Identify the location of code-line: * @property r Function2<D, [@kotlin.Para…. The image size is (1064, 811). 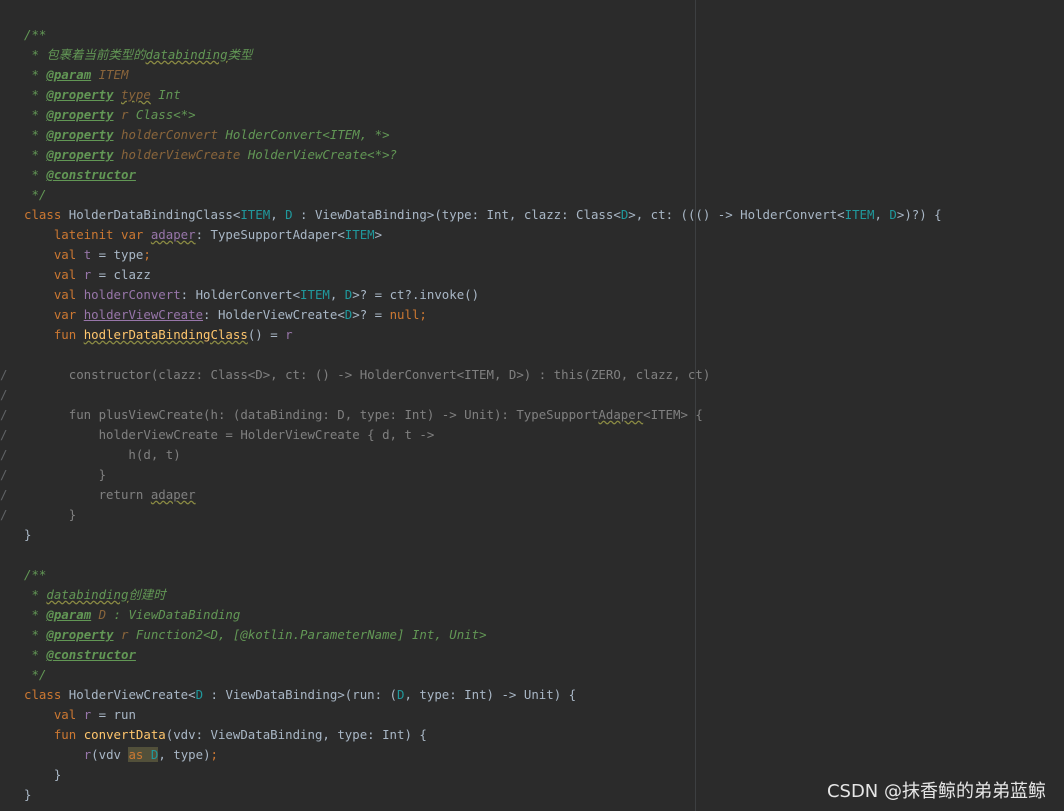
(532, 635).